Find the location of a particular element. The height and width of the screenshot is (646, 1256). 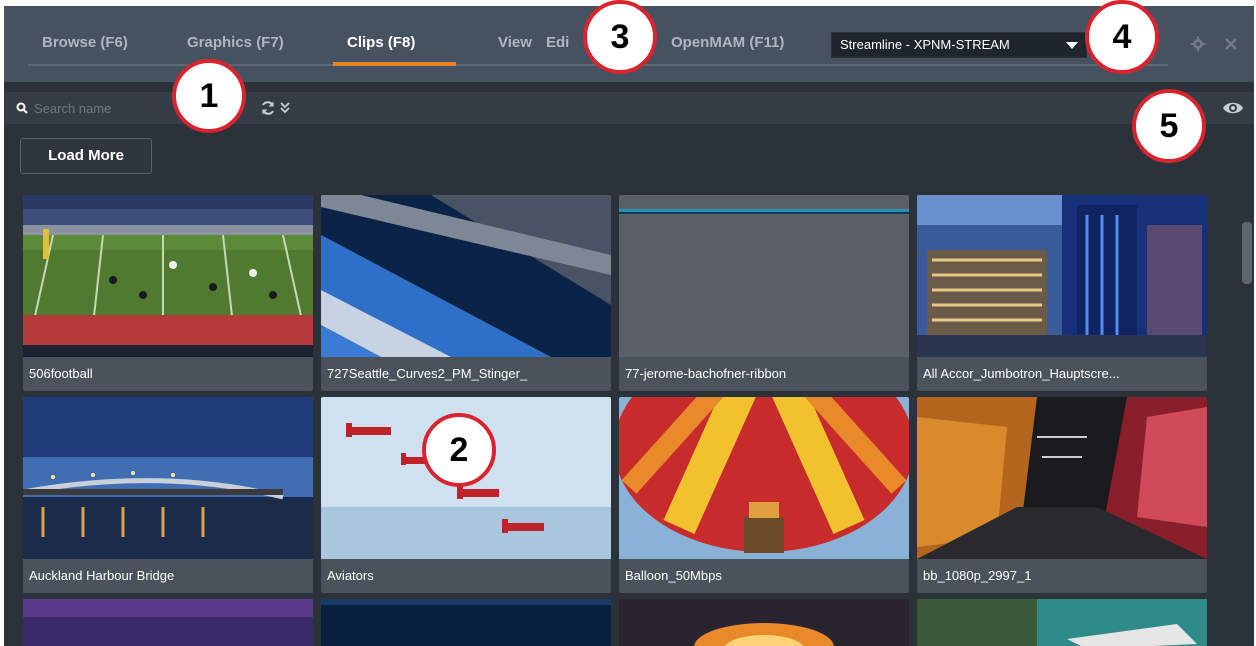

clip-card: bb_1080p_2997_1 is located at coordinates (1062, 495).